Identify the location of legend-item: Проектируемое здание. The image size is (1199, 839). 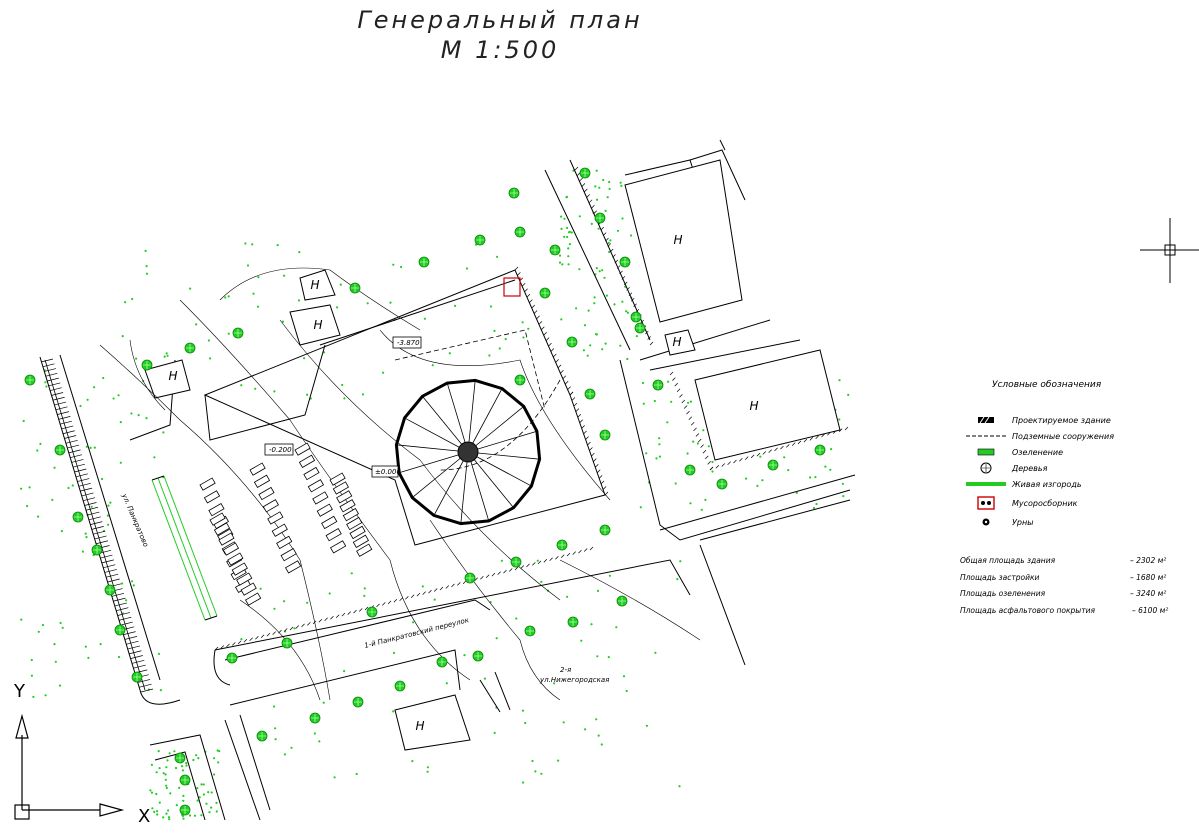
(1077, 420).